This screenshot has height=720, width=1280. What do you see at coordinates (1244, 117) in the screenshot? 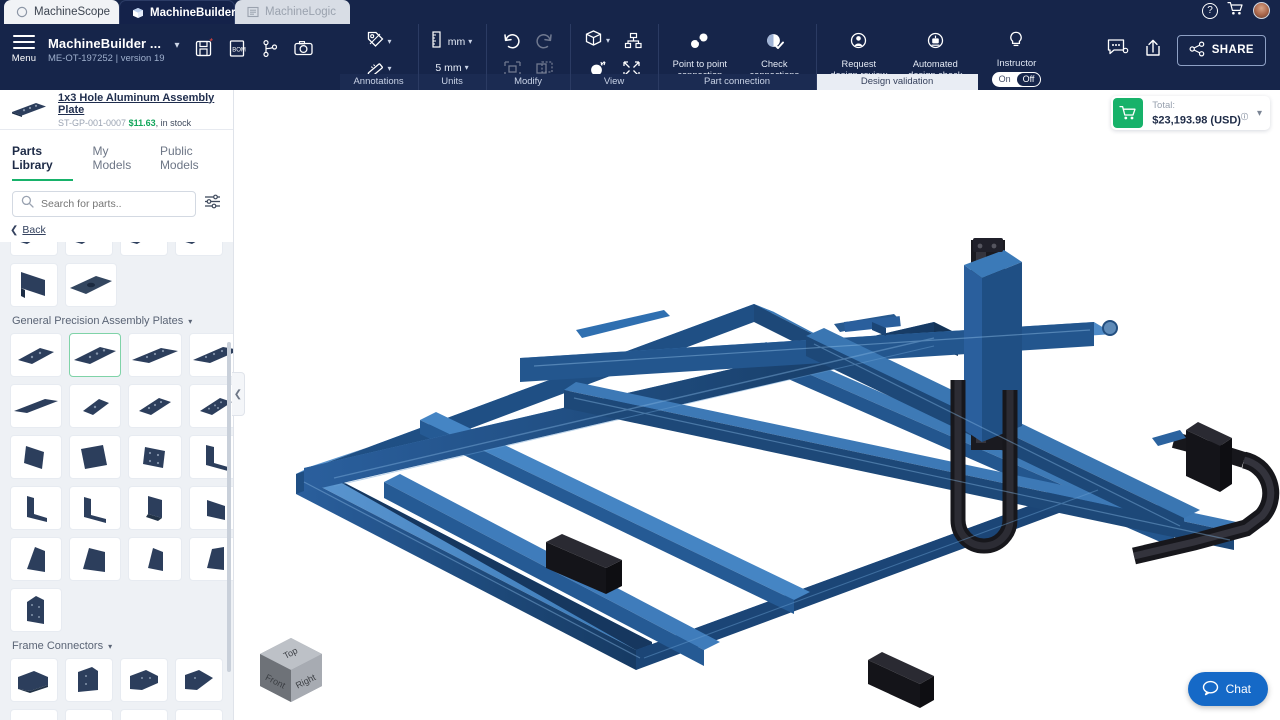
I see `info-icon: ⓘ` at bounding box center [1244, 117].